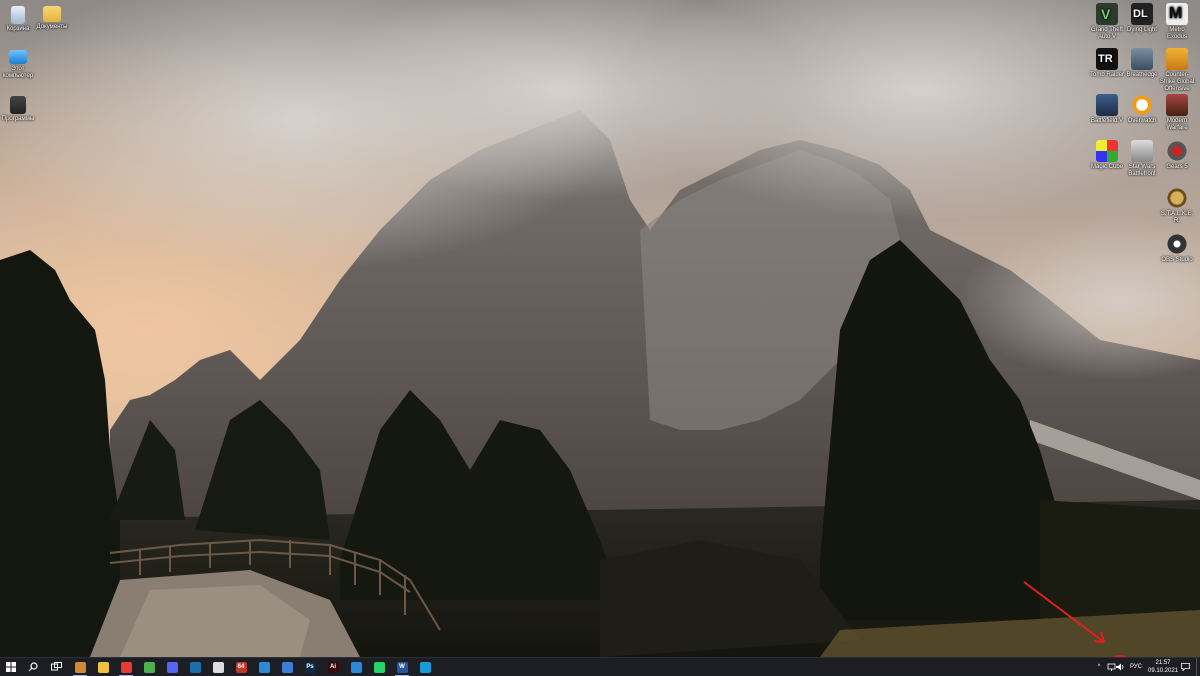 The width and height of the screenshot is (1200, 676). Describe the element at coordinates (1142, 30) in the screenshot. I see `desktop-icon-label: Dying Light` at that location.